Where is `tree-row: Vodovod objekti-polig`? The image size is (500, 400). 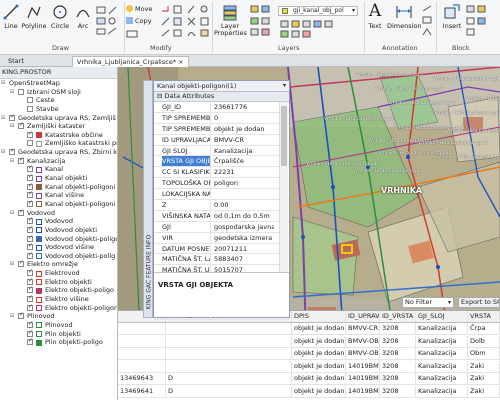
tree-row: Vodovod objekti-polig is located at coordinates (58, 256).